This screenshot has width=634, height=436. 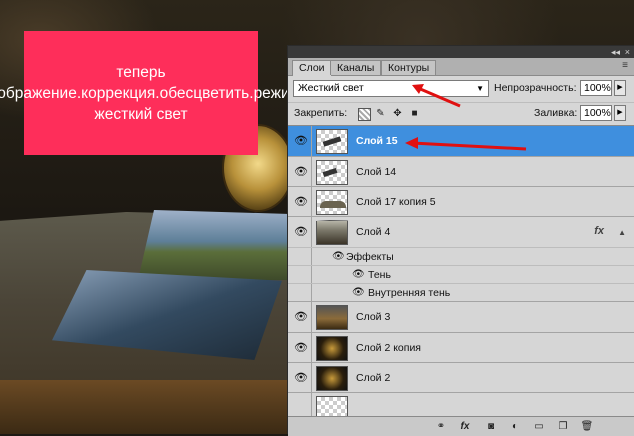 I want to click on blend-opacity-row: Жесткий свет ▼ Непрозрачность: 100% ▶, so click(x=461, y=88).